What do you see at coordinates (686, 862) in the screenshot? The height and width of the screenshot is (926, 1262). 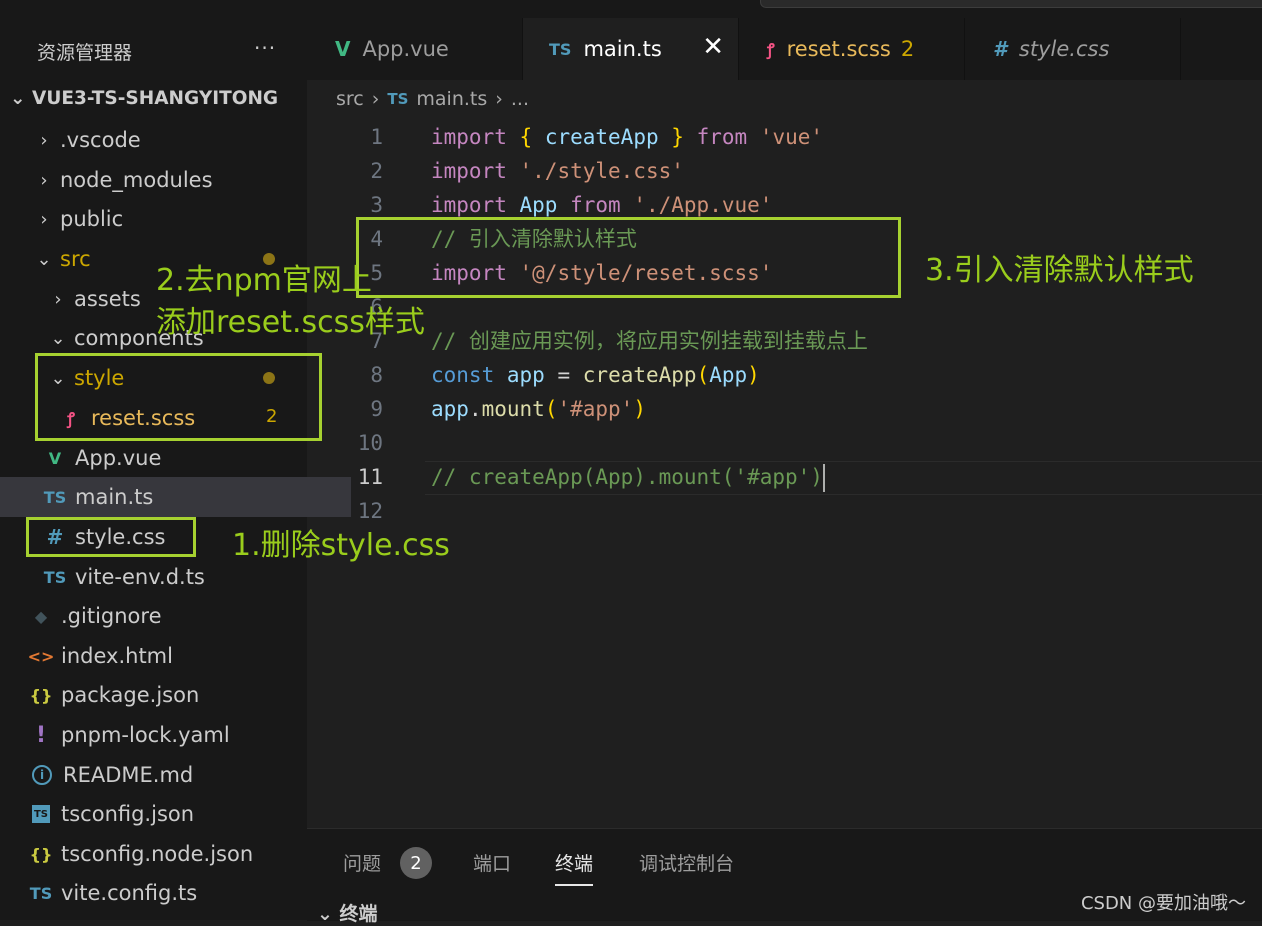 I see `tab-debug-console: 调试控制台` at bounding box center [686, 862].